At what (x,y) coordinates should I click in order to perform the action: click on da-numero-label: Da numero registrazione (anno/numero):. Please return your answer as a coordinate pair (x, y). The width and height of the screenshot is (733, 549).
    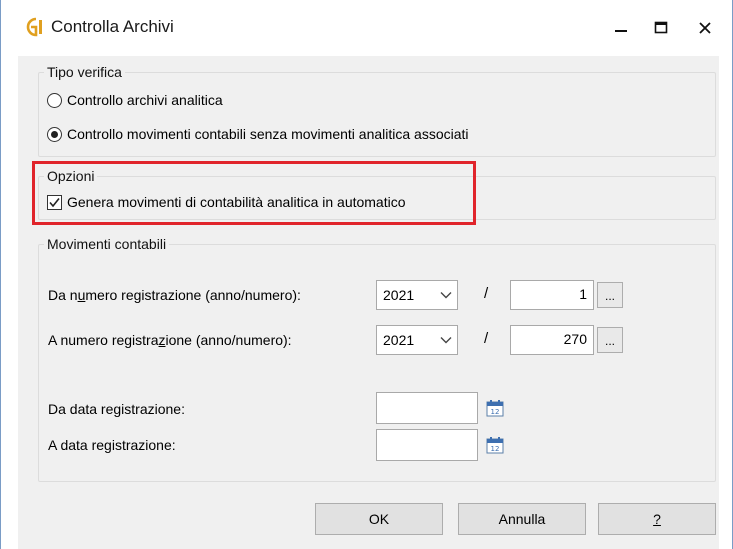
    Looking at the image, I should click on (174, 295).